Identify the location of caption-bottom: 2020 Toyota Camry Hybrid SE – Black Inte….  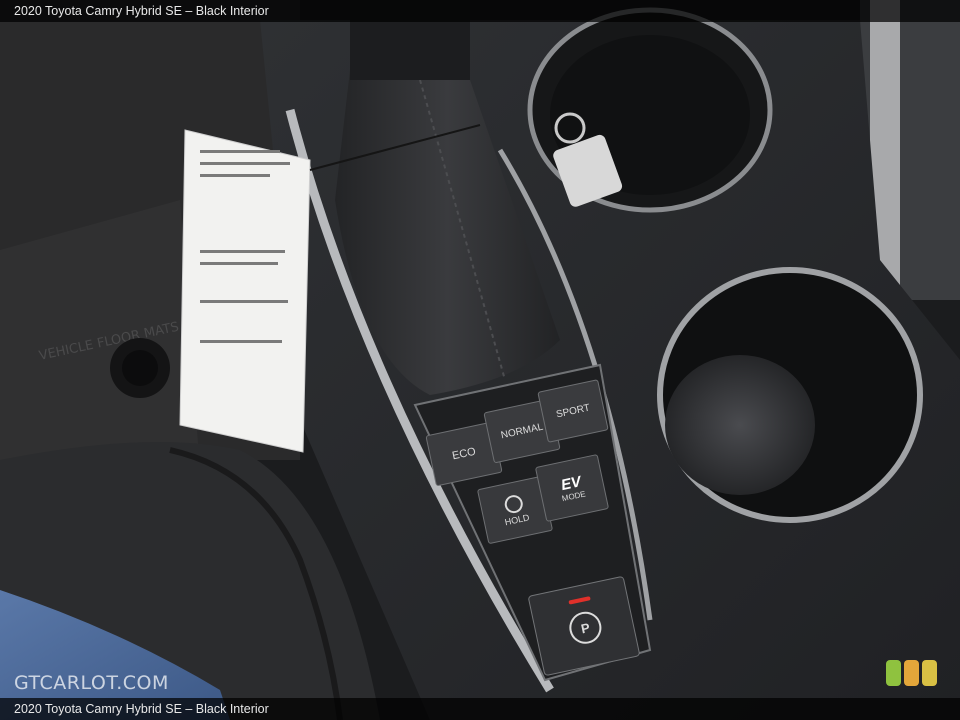
(480, 709).